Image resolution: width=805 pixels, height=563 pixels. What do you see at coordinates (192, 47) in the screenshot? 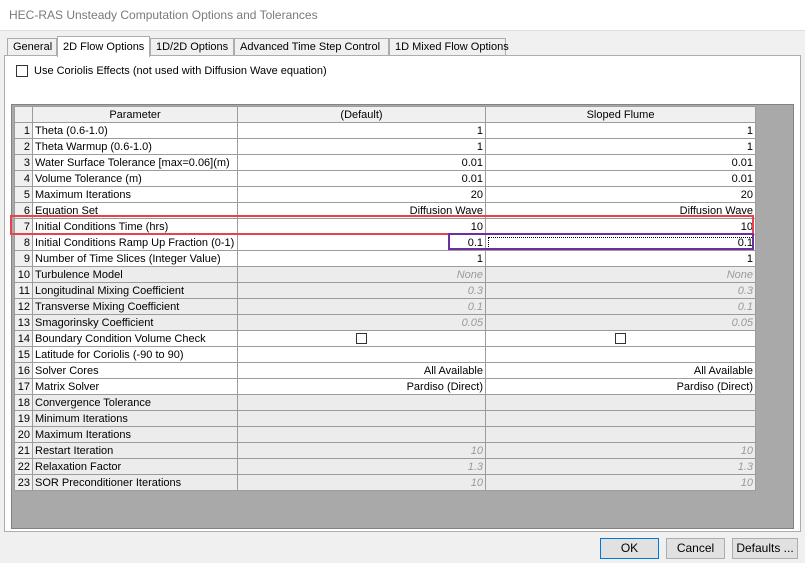
I see `tab-1d-2d-options: 1D/2D Options` at bounding box center [192, 47].